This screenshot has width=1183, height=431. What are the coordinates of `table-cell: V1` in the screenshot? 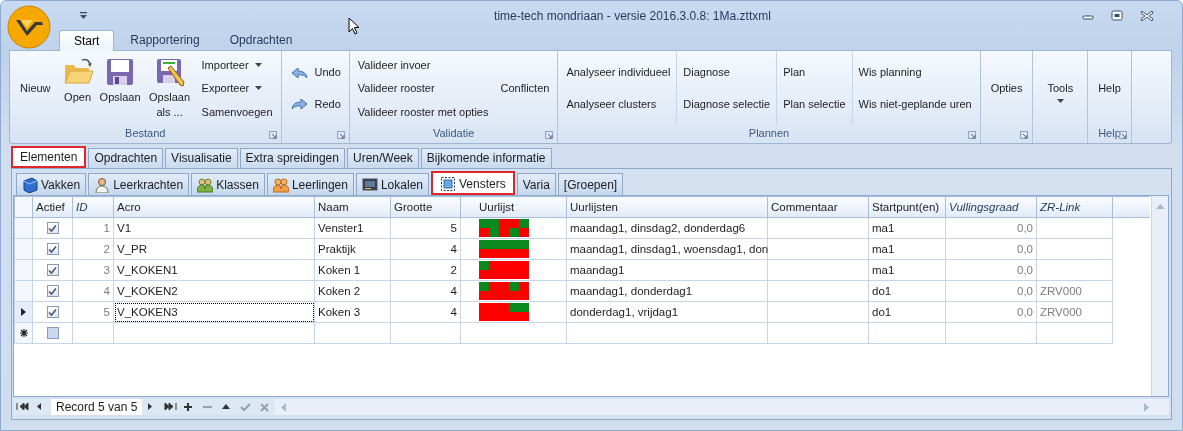 It's located at (214, 228).